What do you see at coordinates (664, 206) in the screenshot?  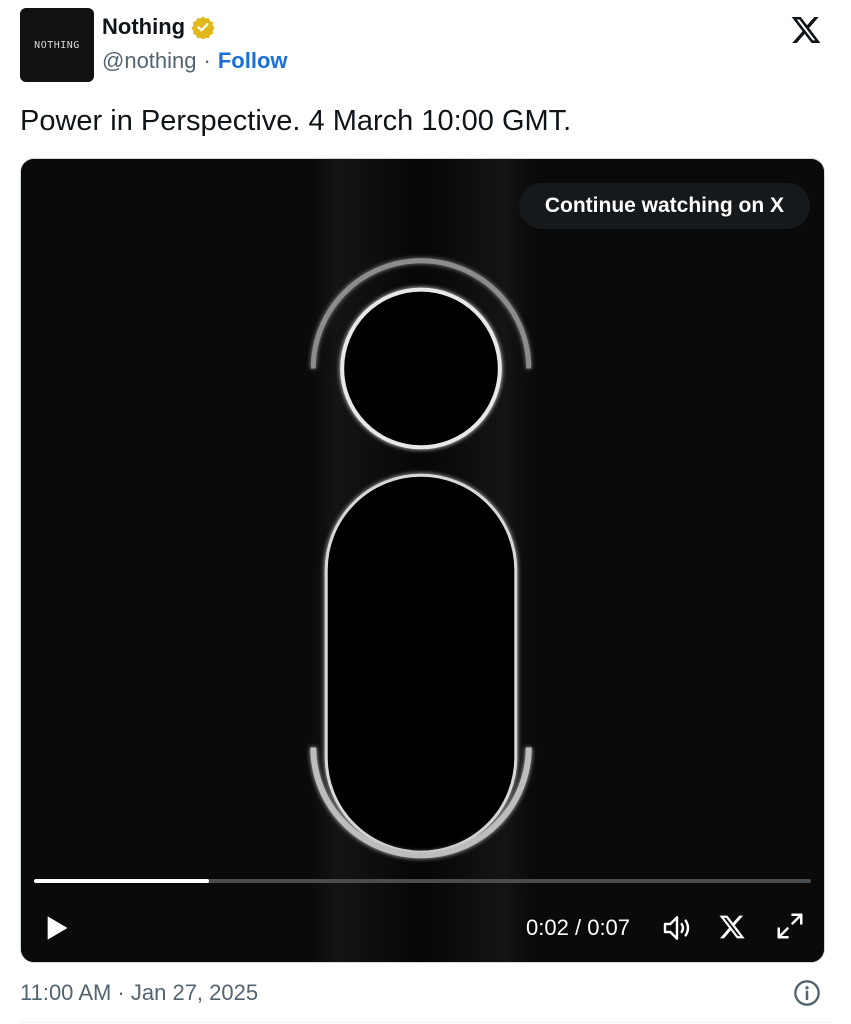 I see `continue-watching-button: Continue watching on X` at bounding box center [664, 206].